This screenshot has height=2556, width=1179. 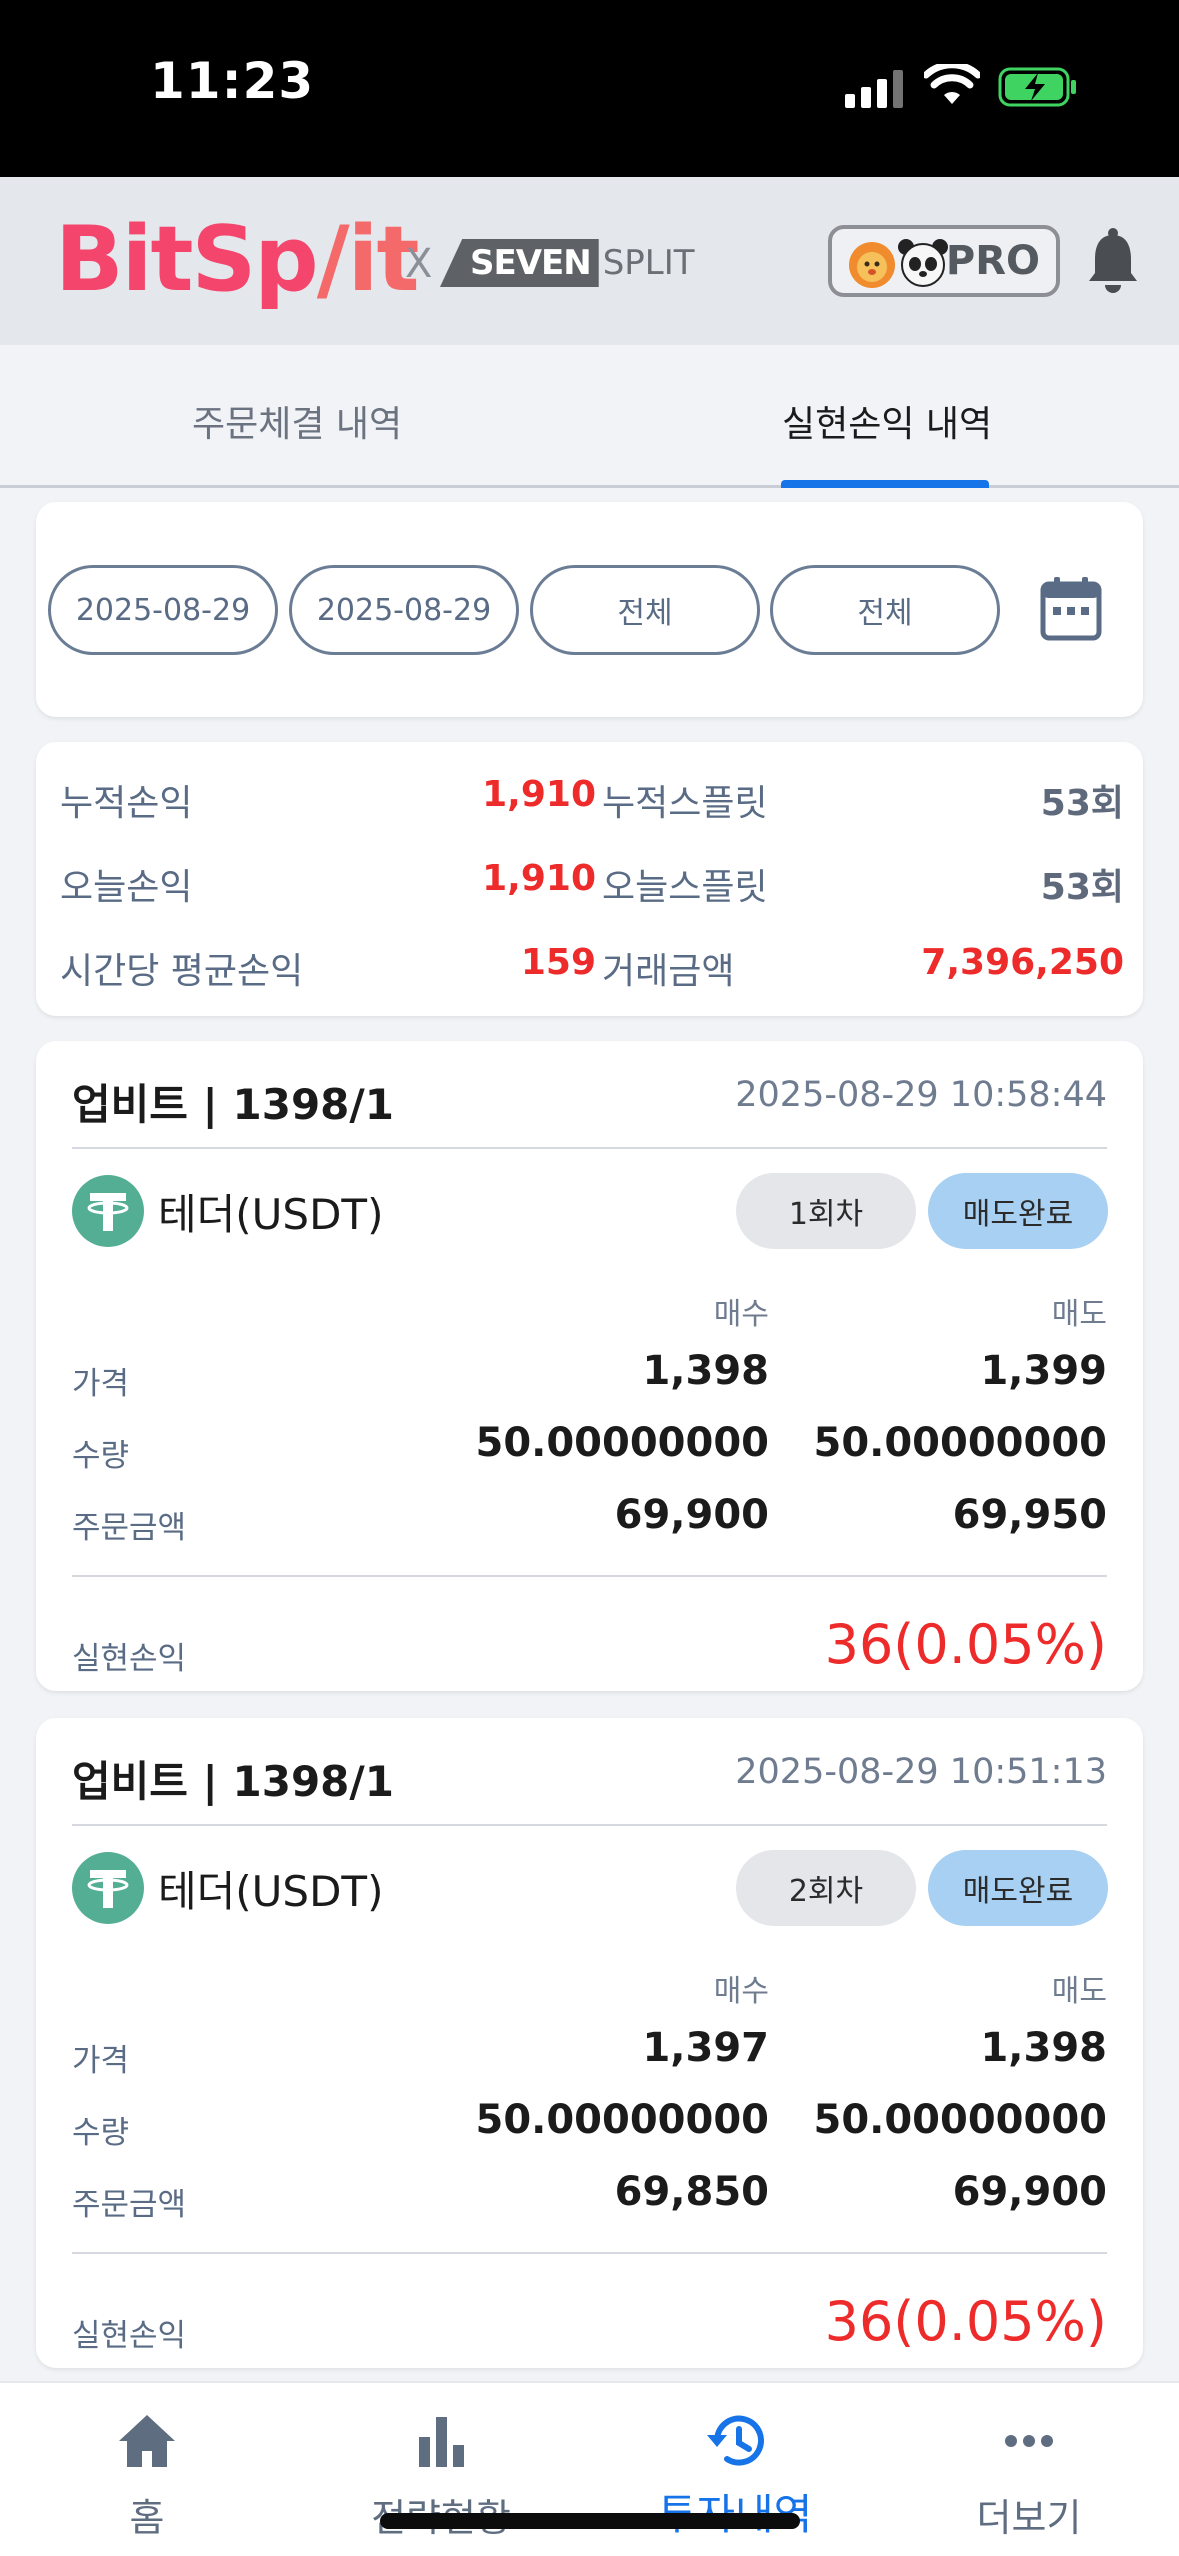 I want to click on sell-amount: 69,900, so click(x=1029, y=2192).